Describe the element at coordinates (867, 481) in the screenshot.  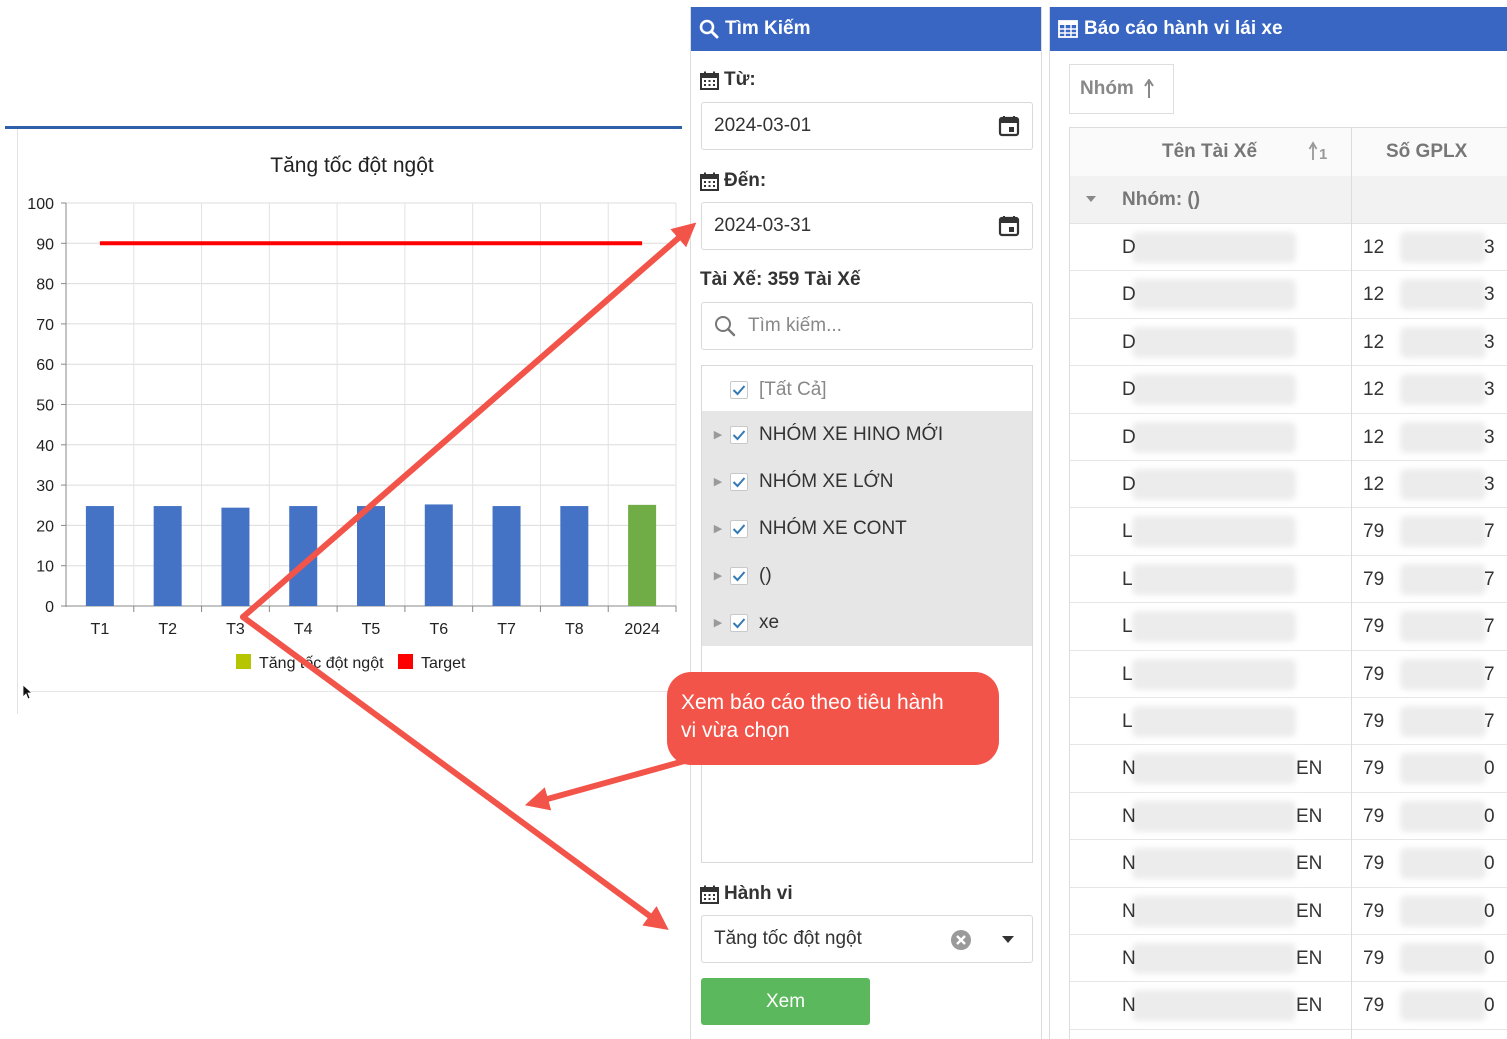
I see `tree-group-item: ▶ NHÓM XE LỚN` at that location.